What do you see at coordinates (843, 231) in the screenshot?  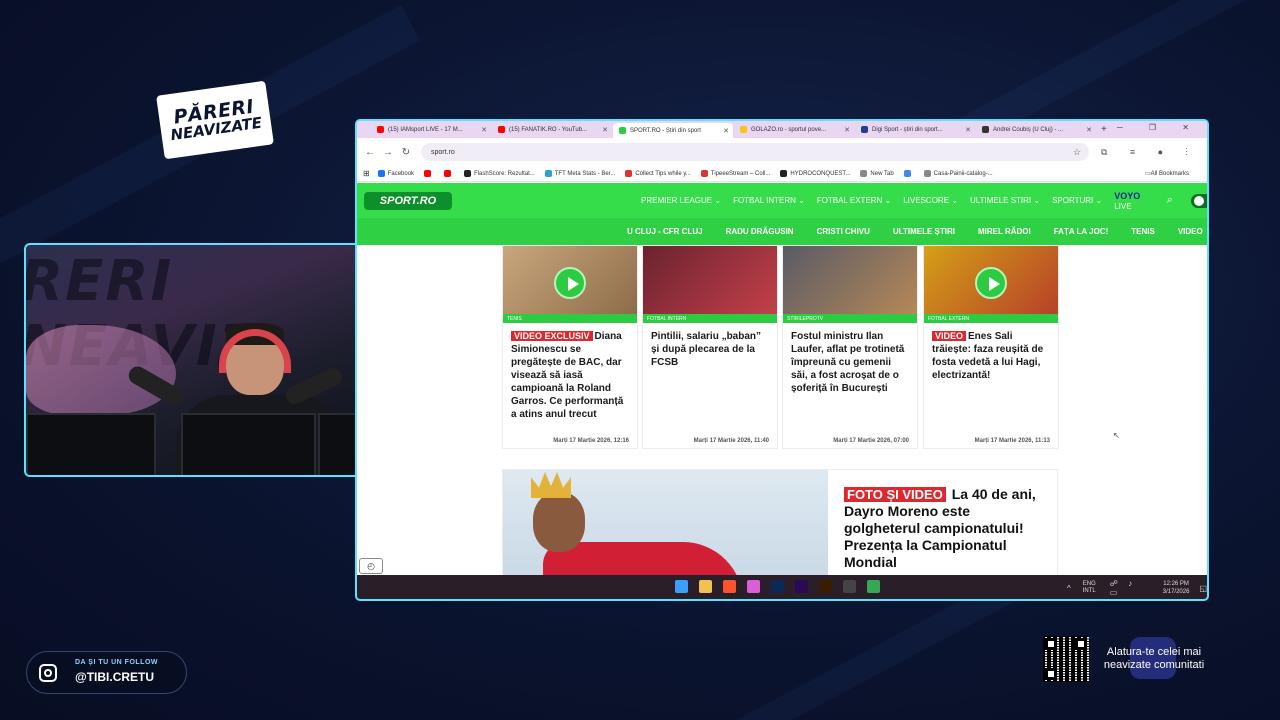 I see `secondary-nav-item: CRISTI CHIVU` at bounding box center [843, 231].